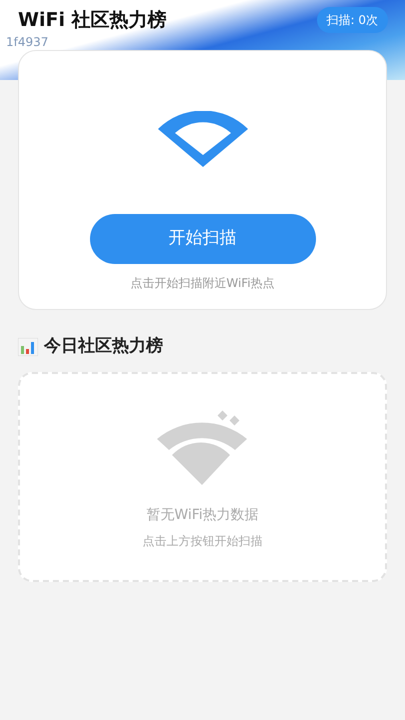 Image resolution: width=405 pixels, height=720 pixels. I want to click on start-scan-button: 开始扫描, so click(203, 239).